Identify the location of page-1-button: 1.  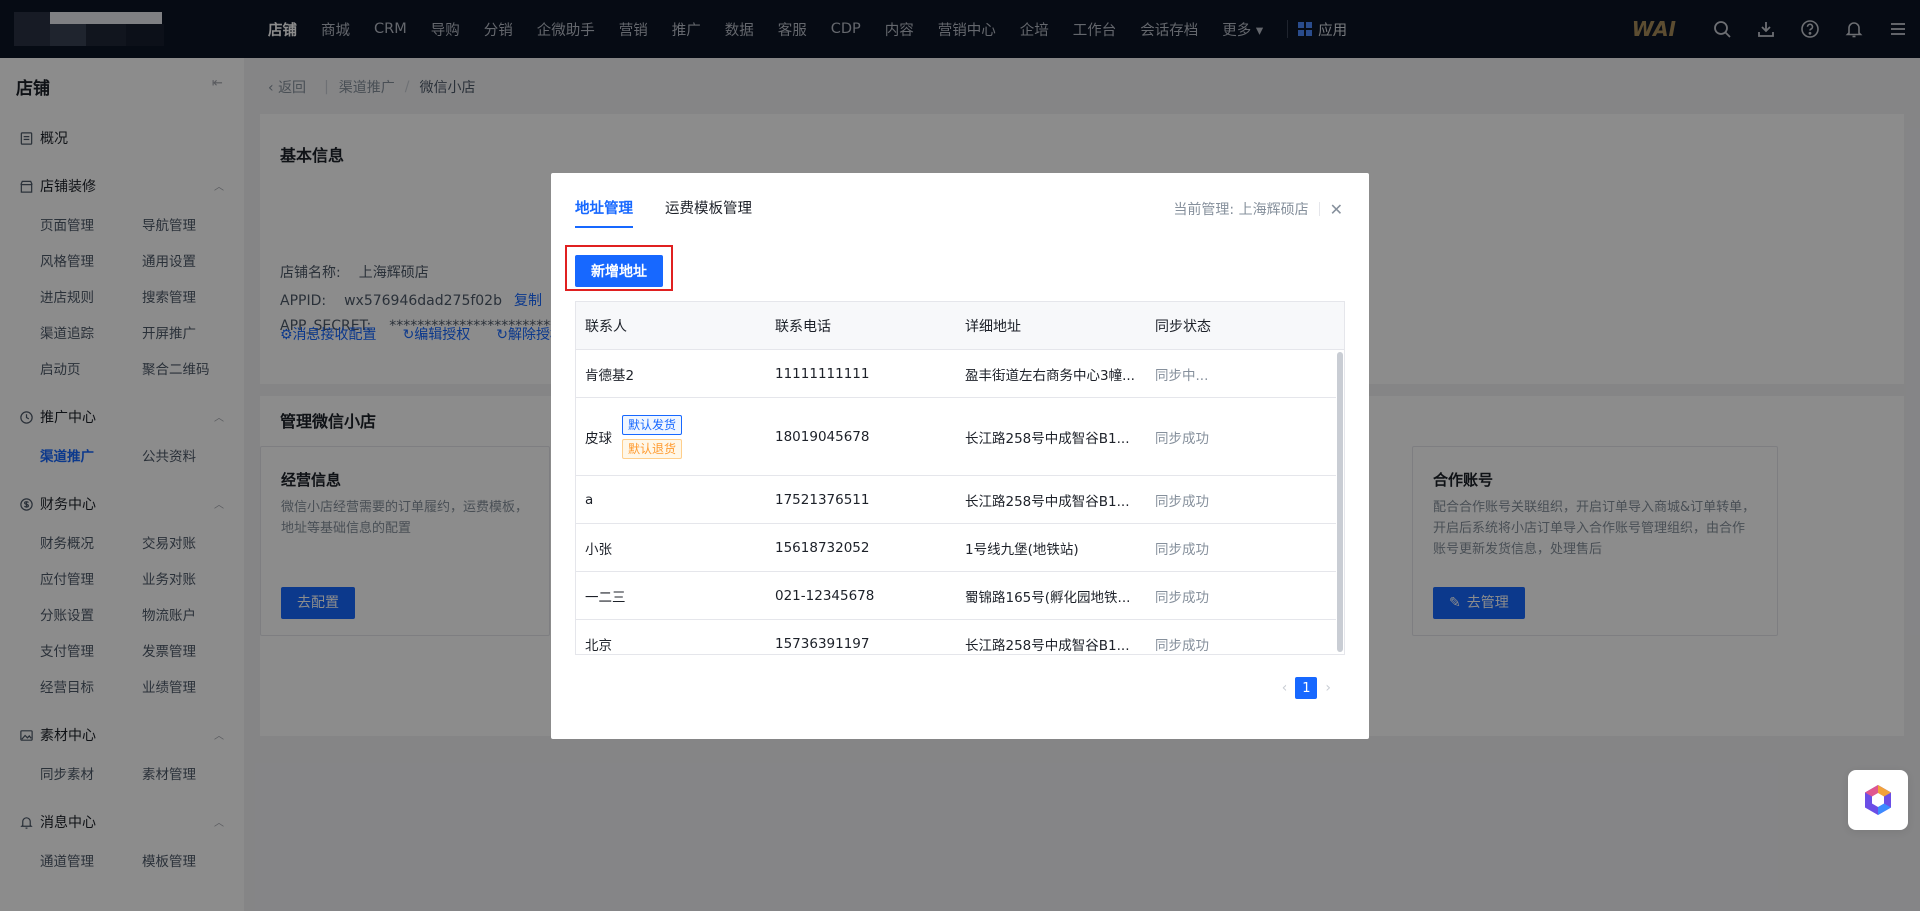
(1306, 688).